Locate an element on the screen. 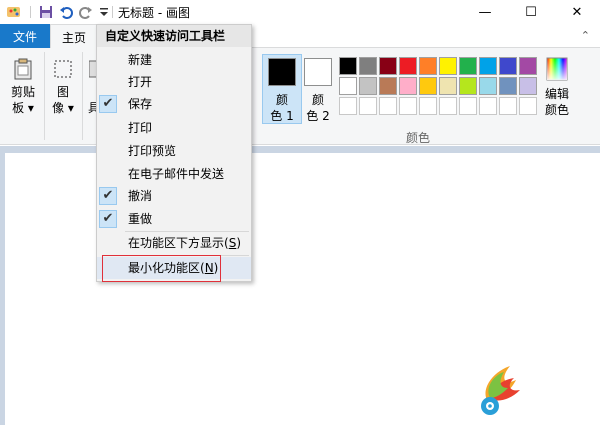 The image size is (600, 425). menu-item-show-below-ribbon: 在功能区下方显示(S) is located at coordinates (174, 243).